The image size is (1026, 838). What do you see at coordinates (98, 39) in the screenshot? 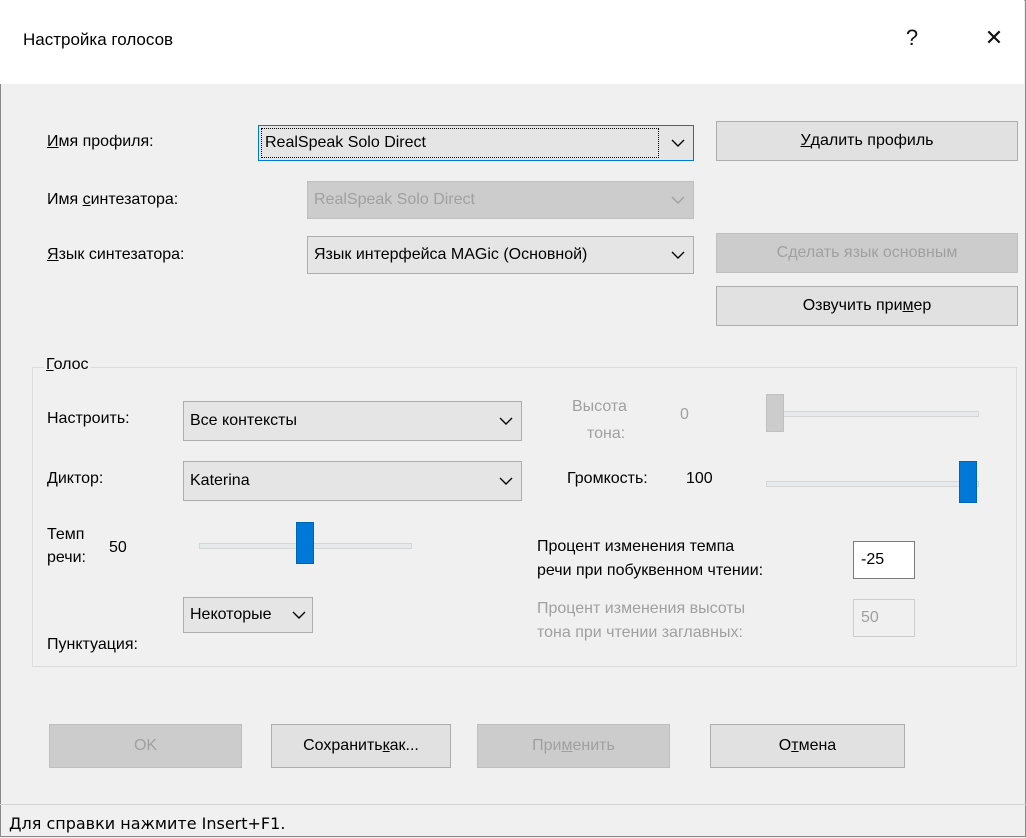
I see `dialog-title: Настройка голосов` at bounding box center [98, 39].